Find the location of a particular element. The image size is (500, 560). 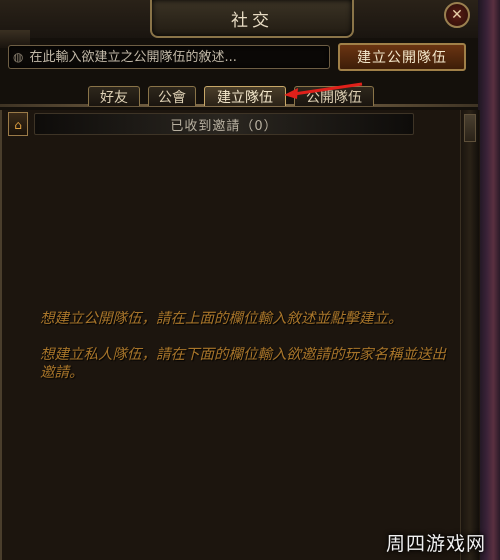

tab-guild: 公會 is located at coordinates (172, 96).